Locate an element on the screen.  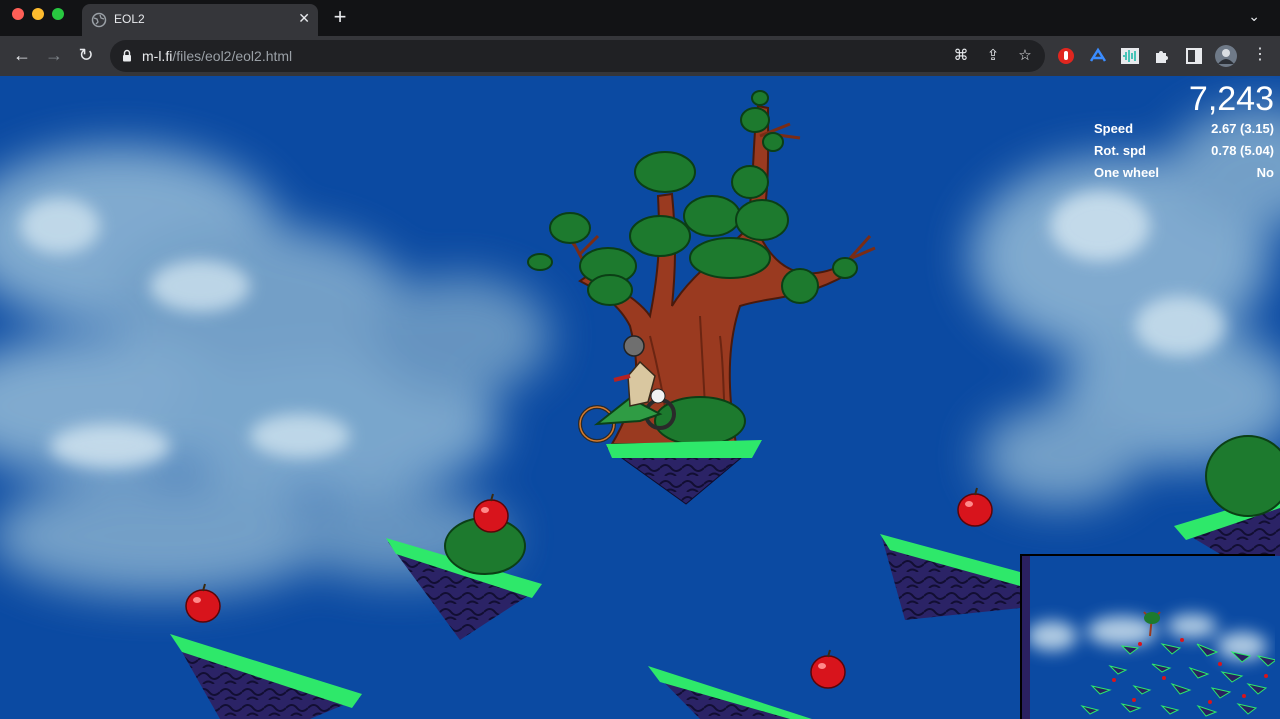
sidebar-icon is located at coordinates (1194, 56).